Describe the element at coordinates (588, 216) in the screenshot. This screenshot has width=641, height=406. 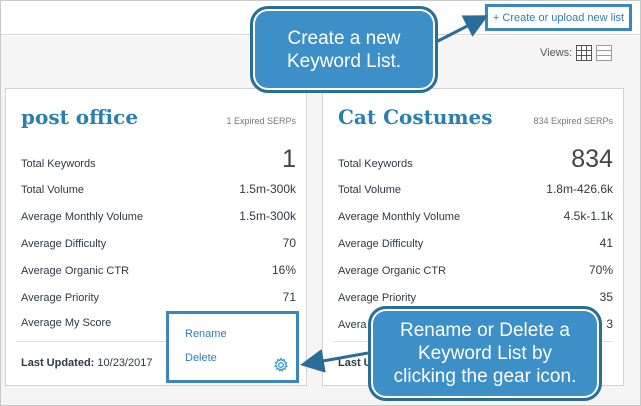
I see `stat-value: 4.5k-1.1k` at that location.